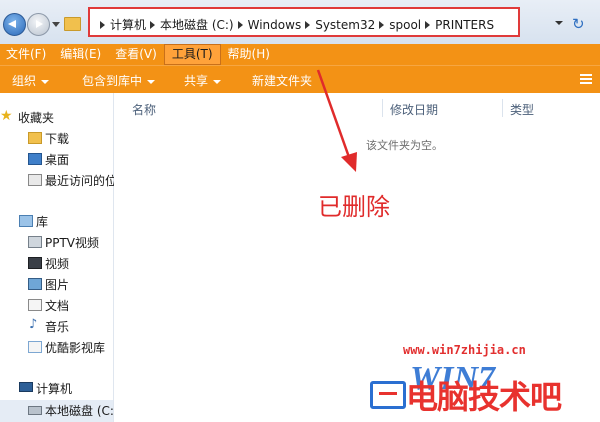 The height and width of the screenshot is (422, 600). I want to click on annotation-arrow, so click(336, 120).